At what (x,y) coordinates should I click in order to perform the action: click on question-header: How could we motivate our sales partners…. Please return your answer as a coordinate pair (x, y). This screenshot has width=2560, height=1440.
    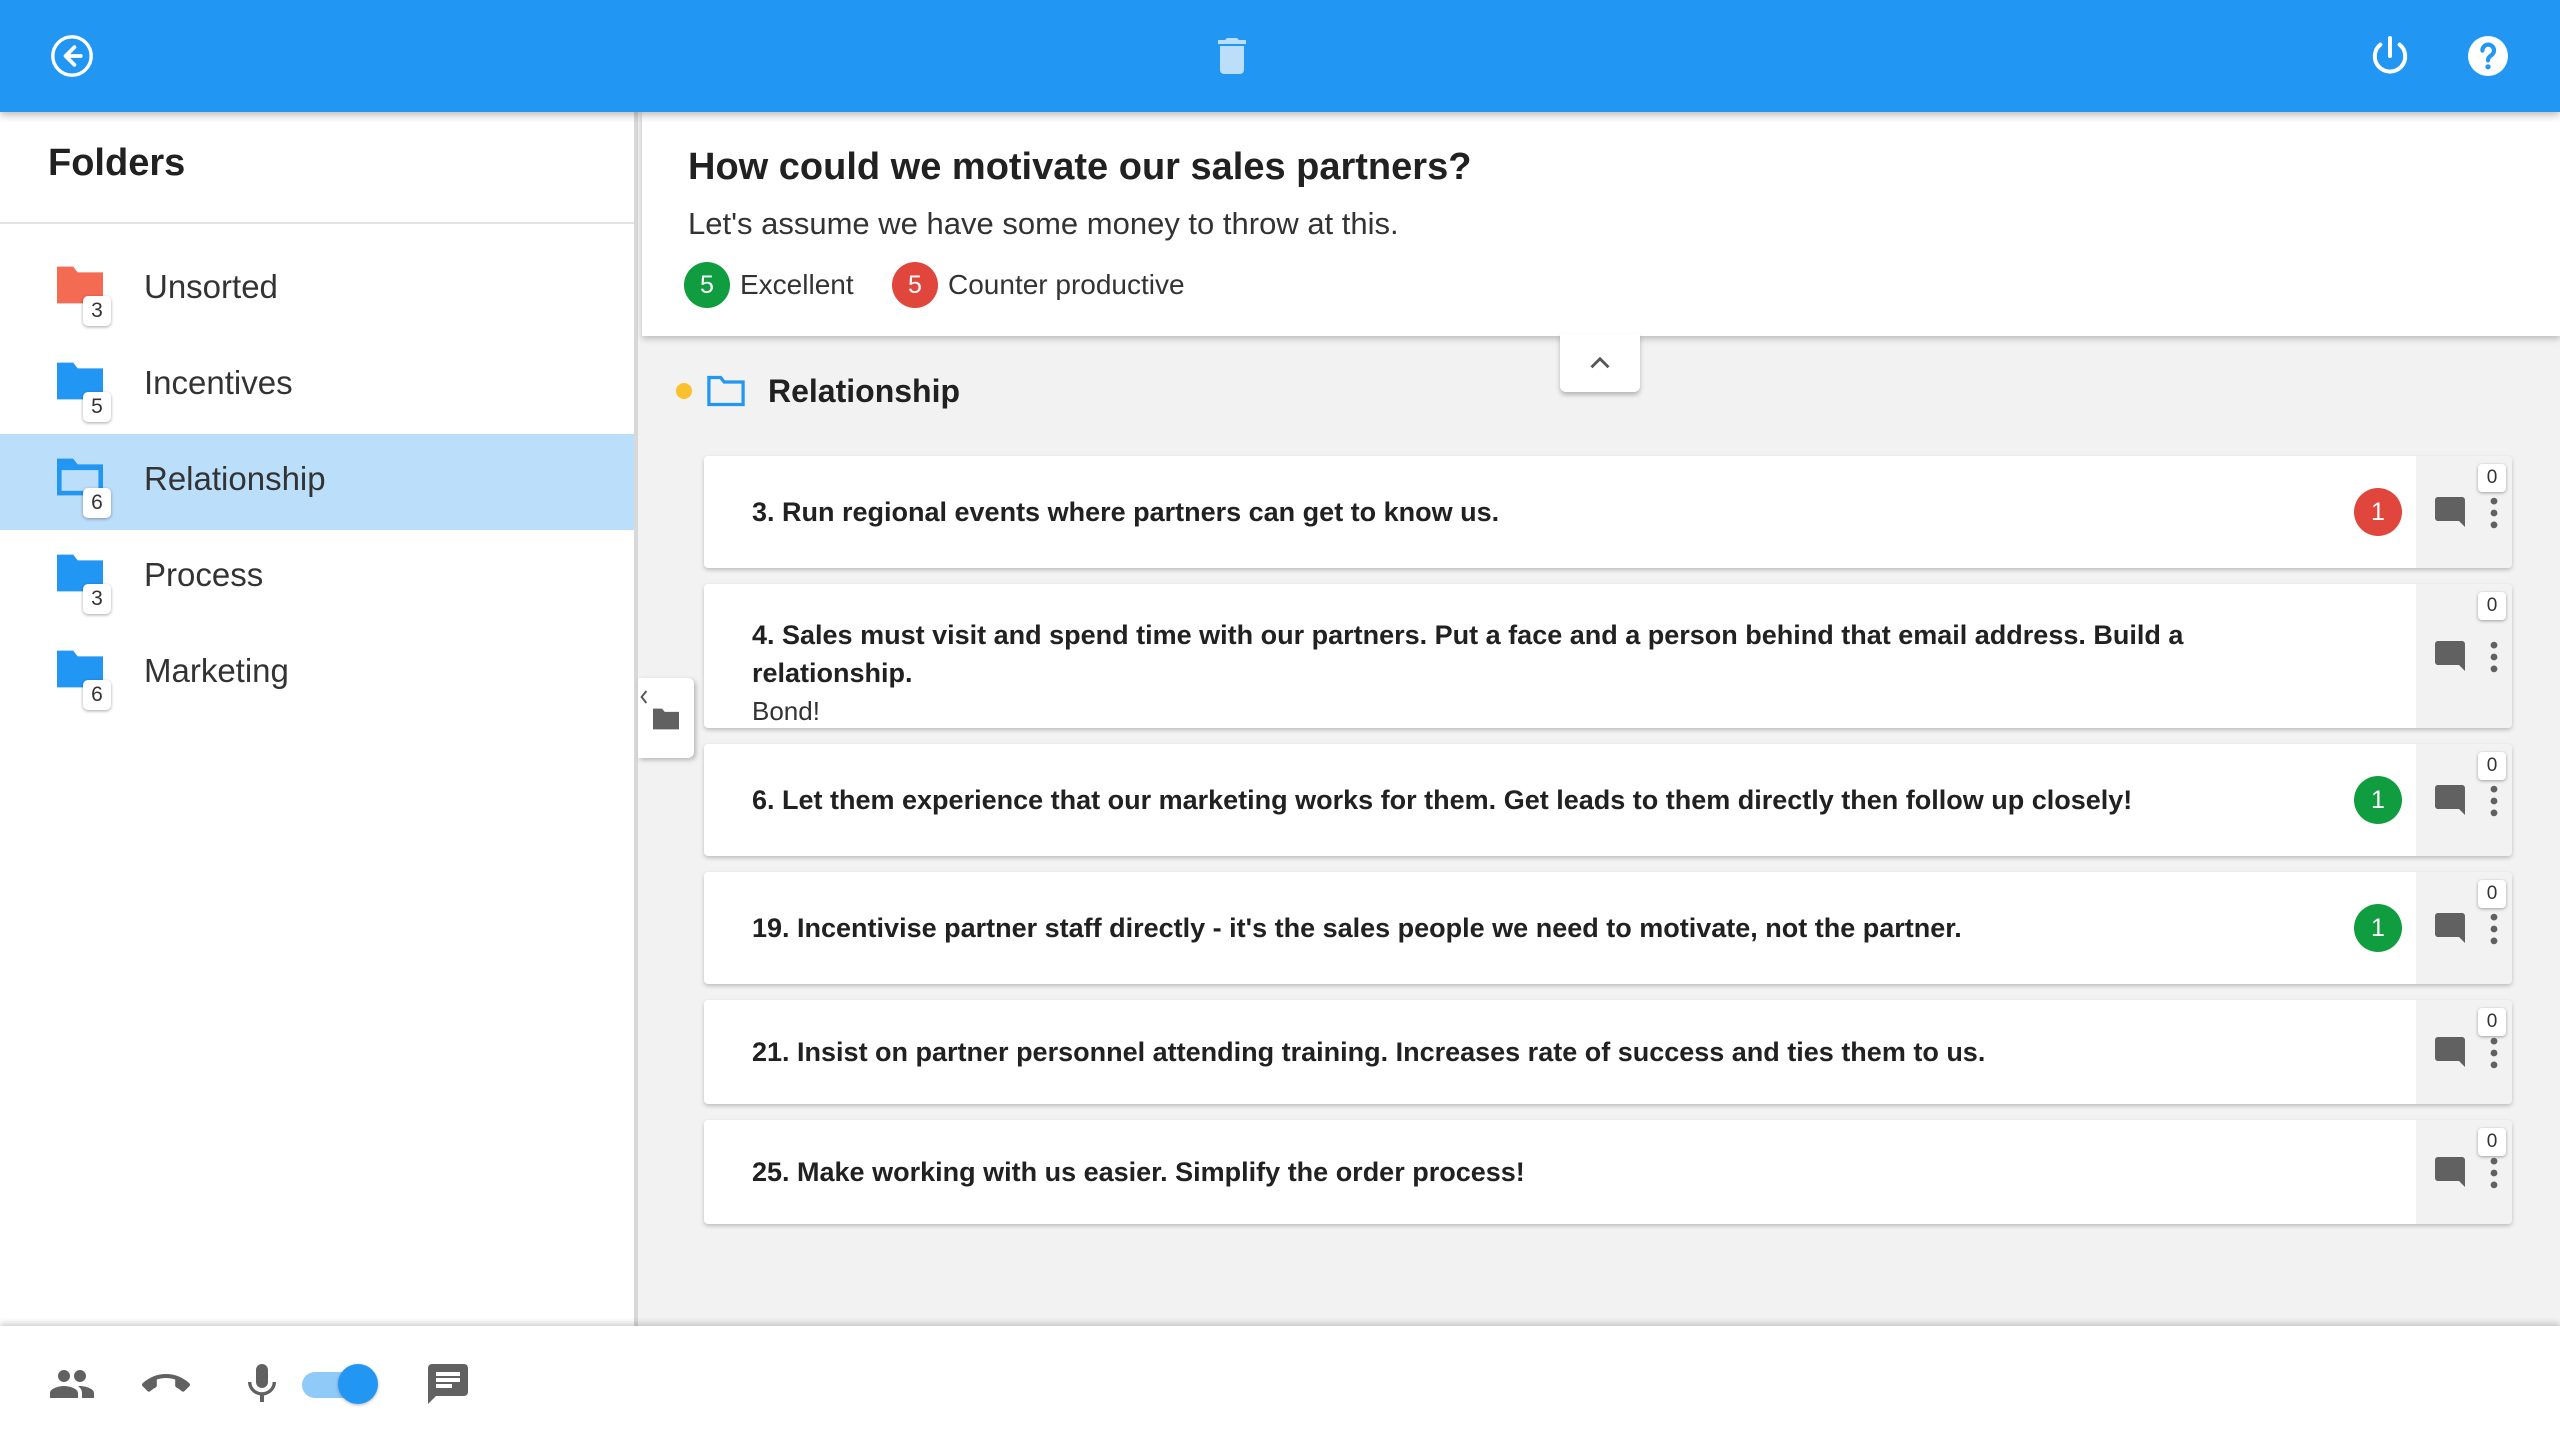
    Looking at the image, I should click on (1601, 252).